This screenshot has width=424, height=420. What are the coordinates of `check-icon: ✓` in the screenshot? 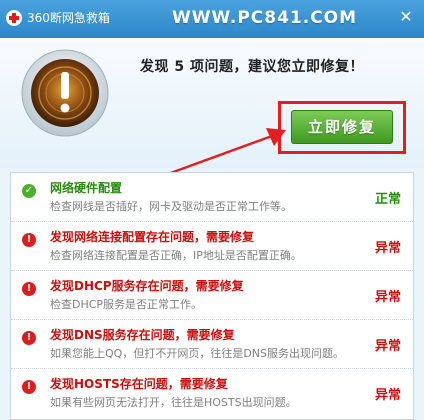 It's located at (29, 191).